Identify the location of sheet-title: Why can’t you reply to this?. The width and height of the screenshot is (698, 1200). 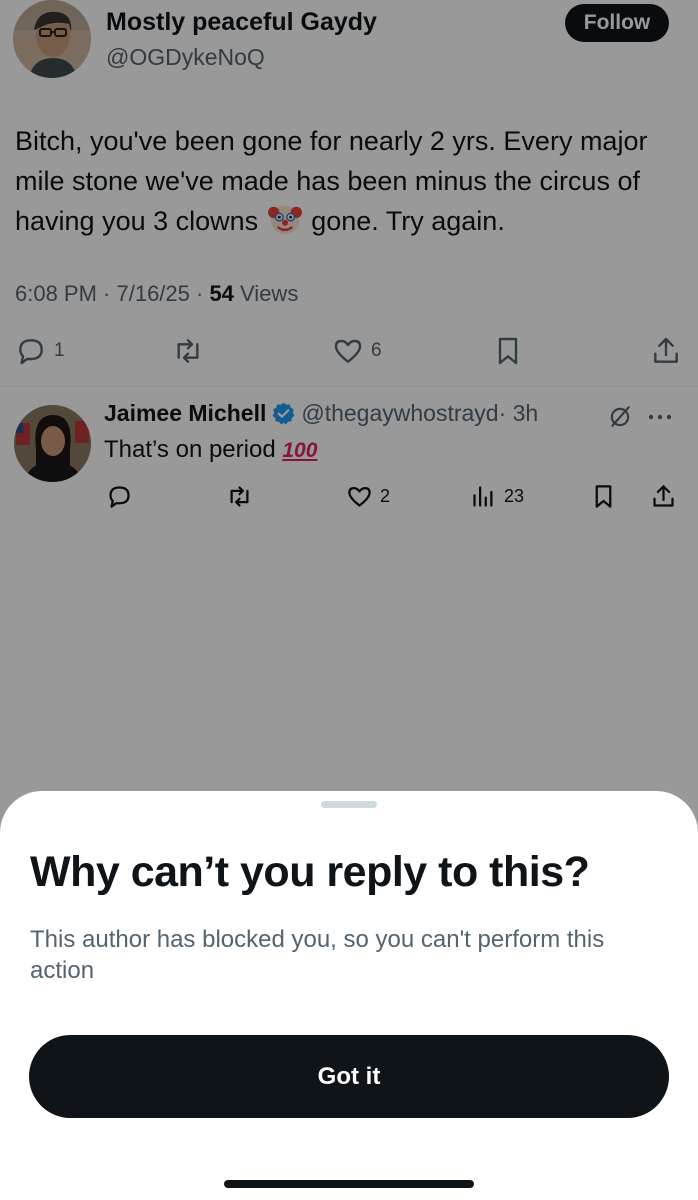
(310, 872).